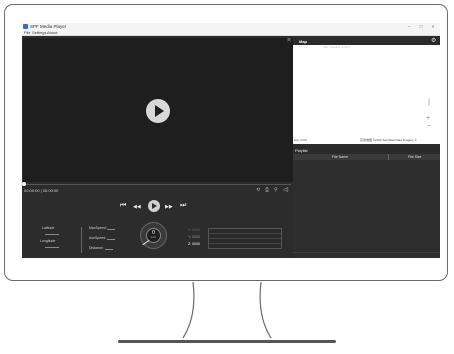 Image resolution: width=454 pixels, height=354 pixels. Describe the element at coordinates (111, 239) in the screenshot. I see `ave-speed-value` at that location.